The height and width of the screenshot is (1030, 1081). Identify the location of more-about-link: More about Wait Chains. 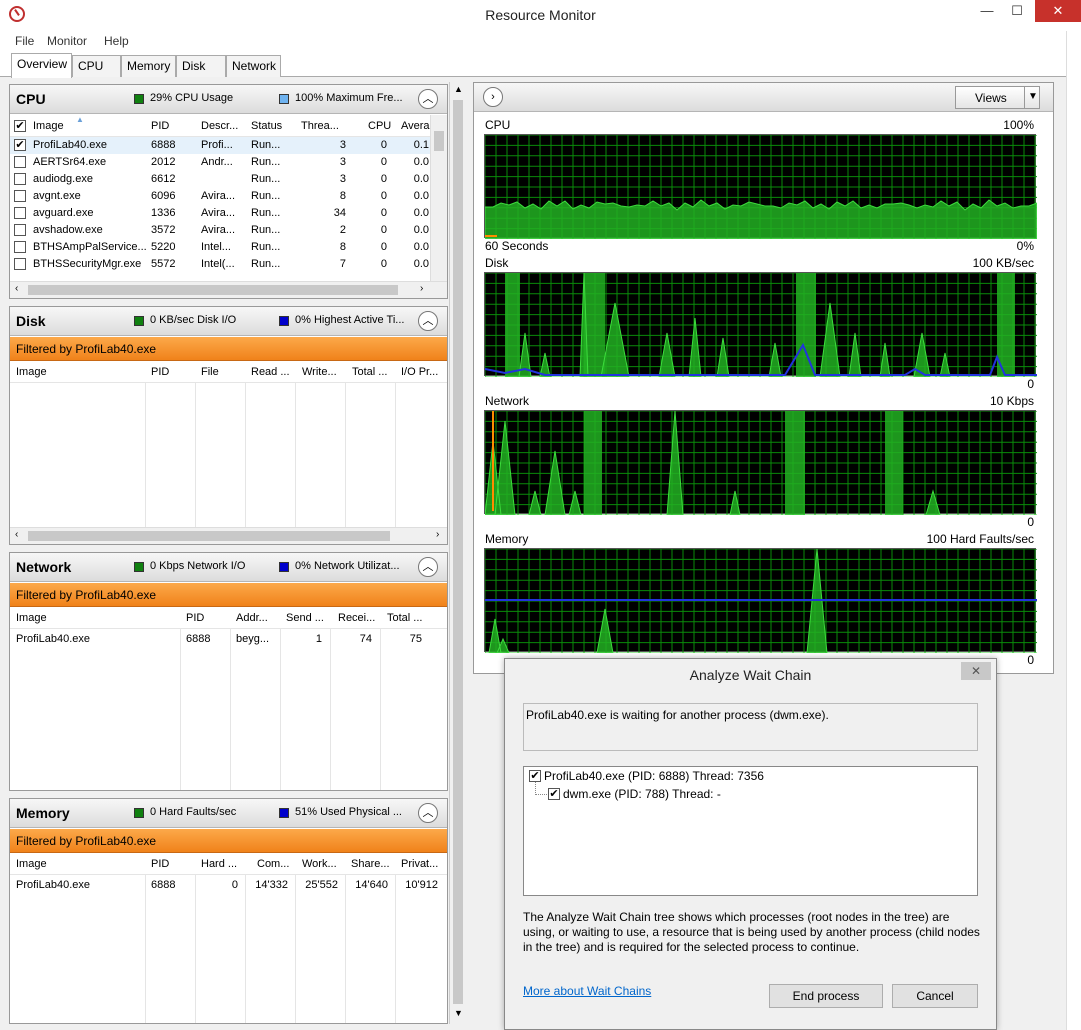
(587, 991).